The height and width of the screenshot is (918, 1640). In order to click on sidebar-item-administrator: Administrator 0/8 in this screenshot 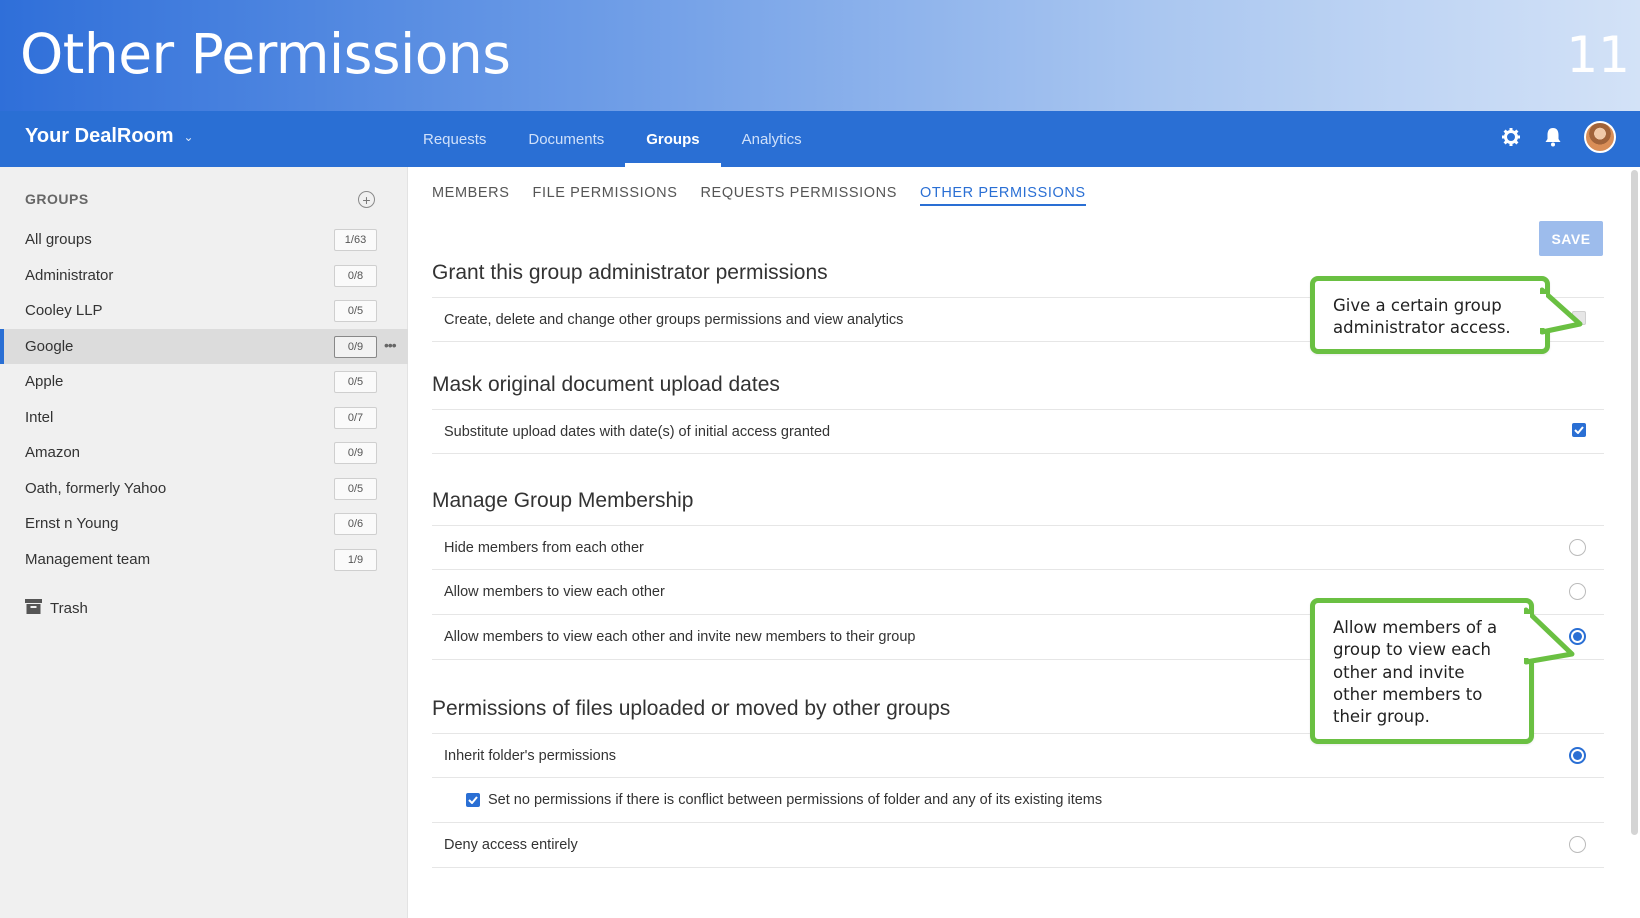, I will do `click(204, 276)`.